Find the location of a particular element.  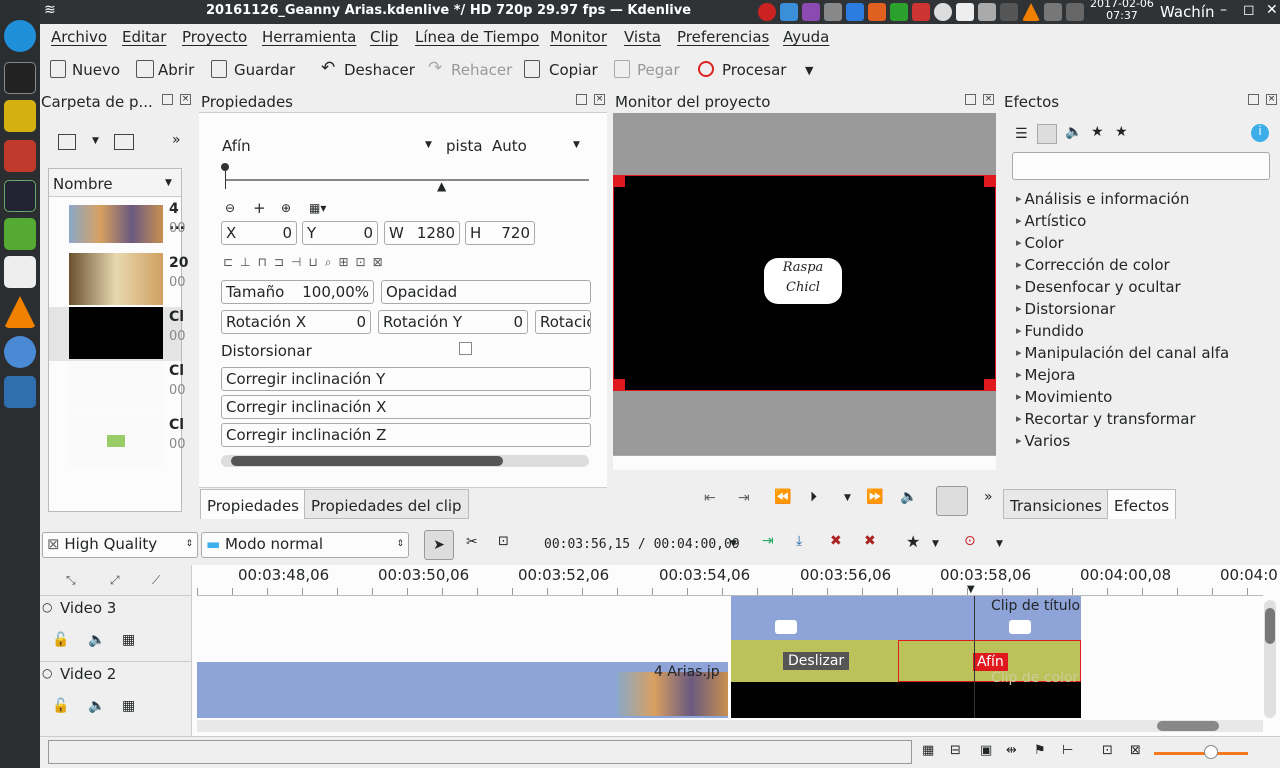

record-dropdown-icon: ▼ is located at coordinates (999, 544).